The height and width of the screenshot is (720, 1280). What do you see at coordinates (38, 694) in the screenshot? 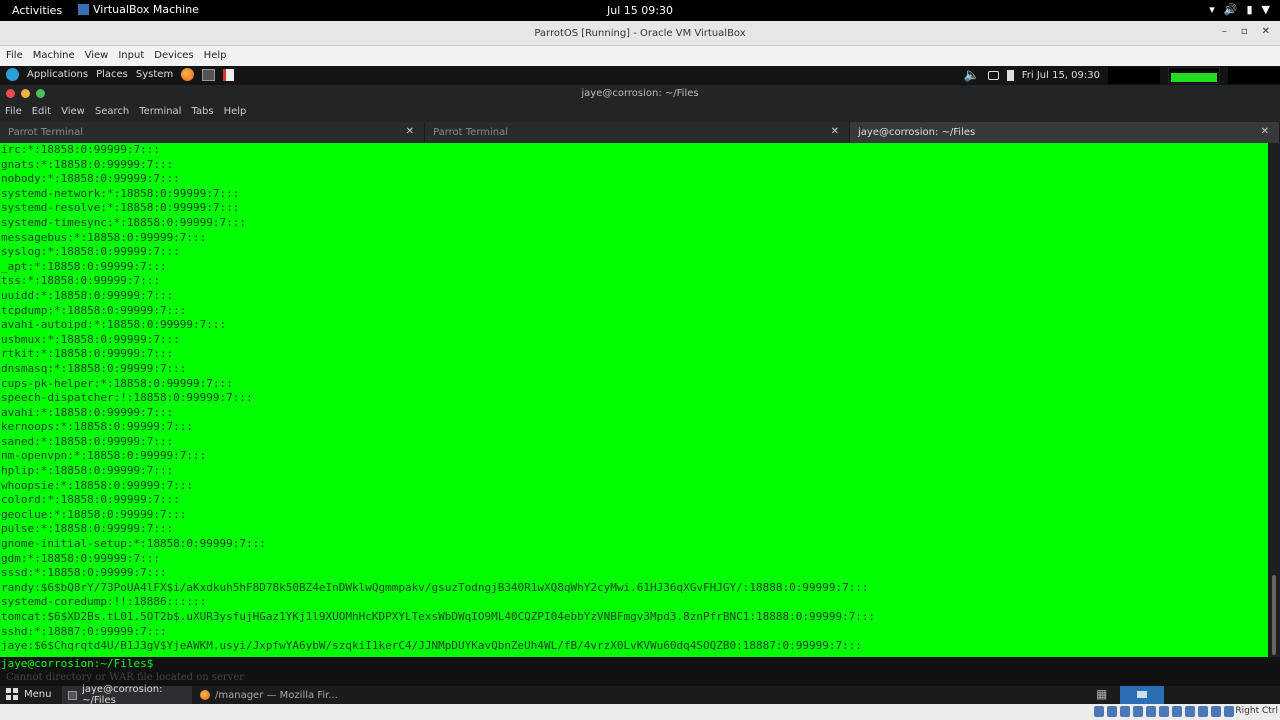
I see `taskbar-menu-label: Menu` at bounding box center [38, 694].